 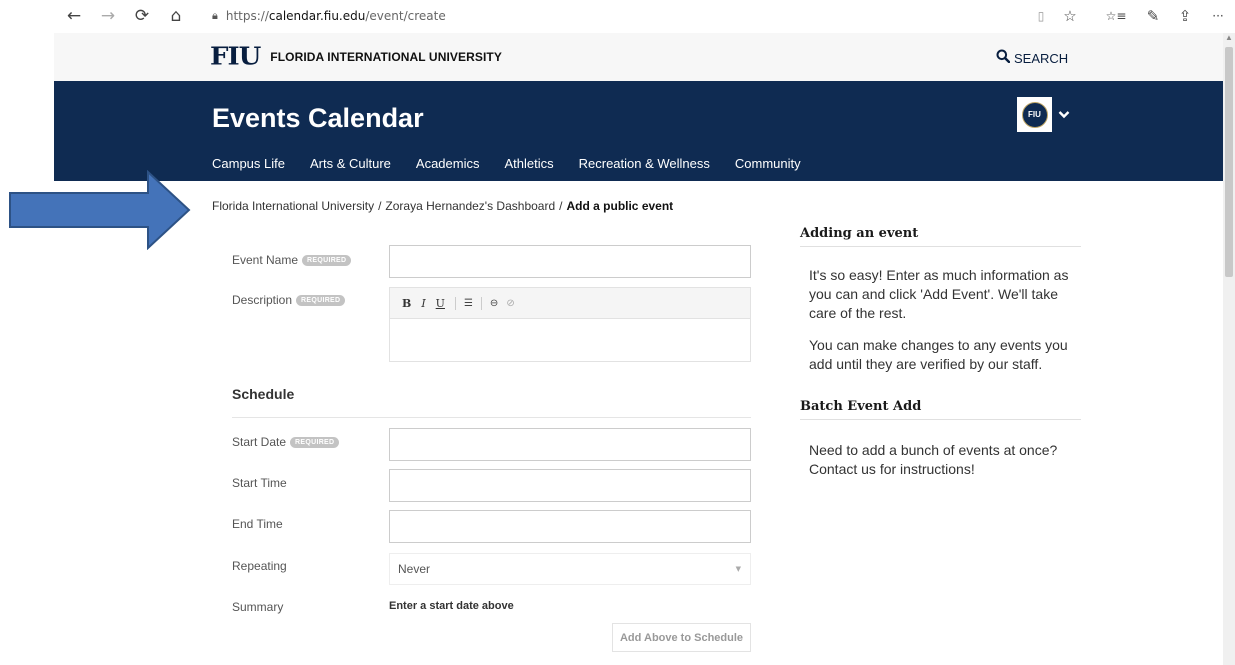 I want to click on avatar-logo: FIU, so click(x=1034, y=114).